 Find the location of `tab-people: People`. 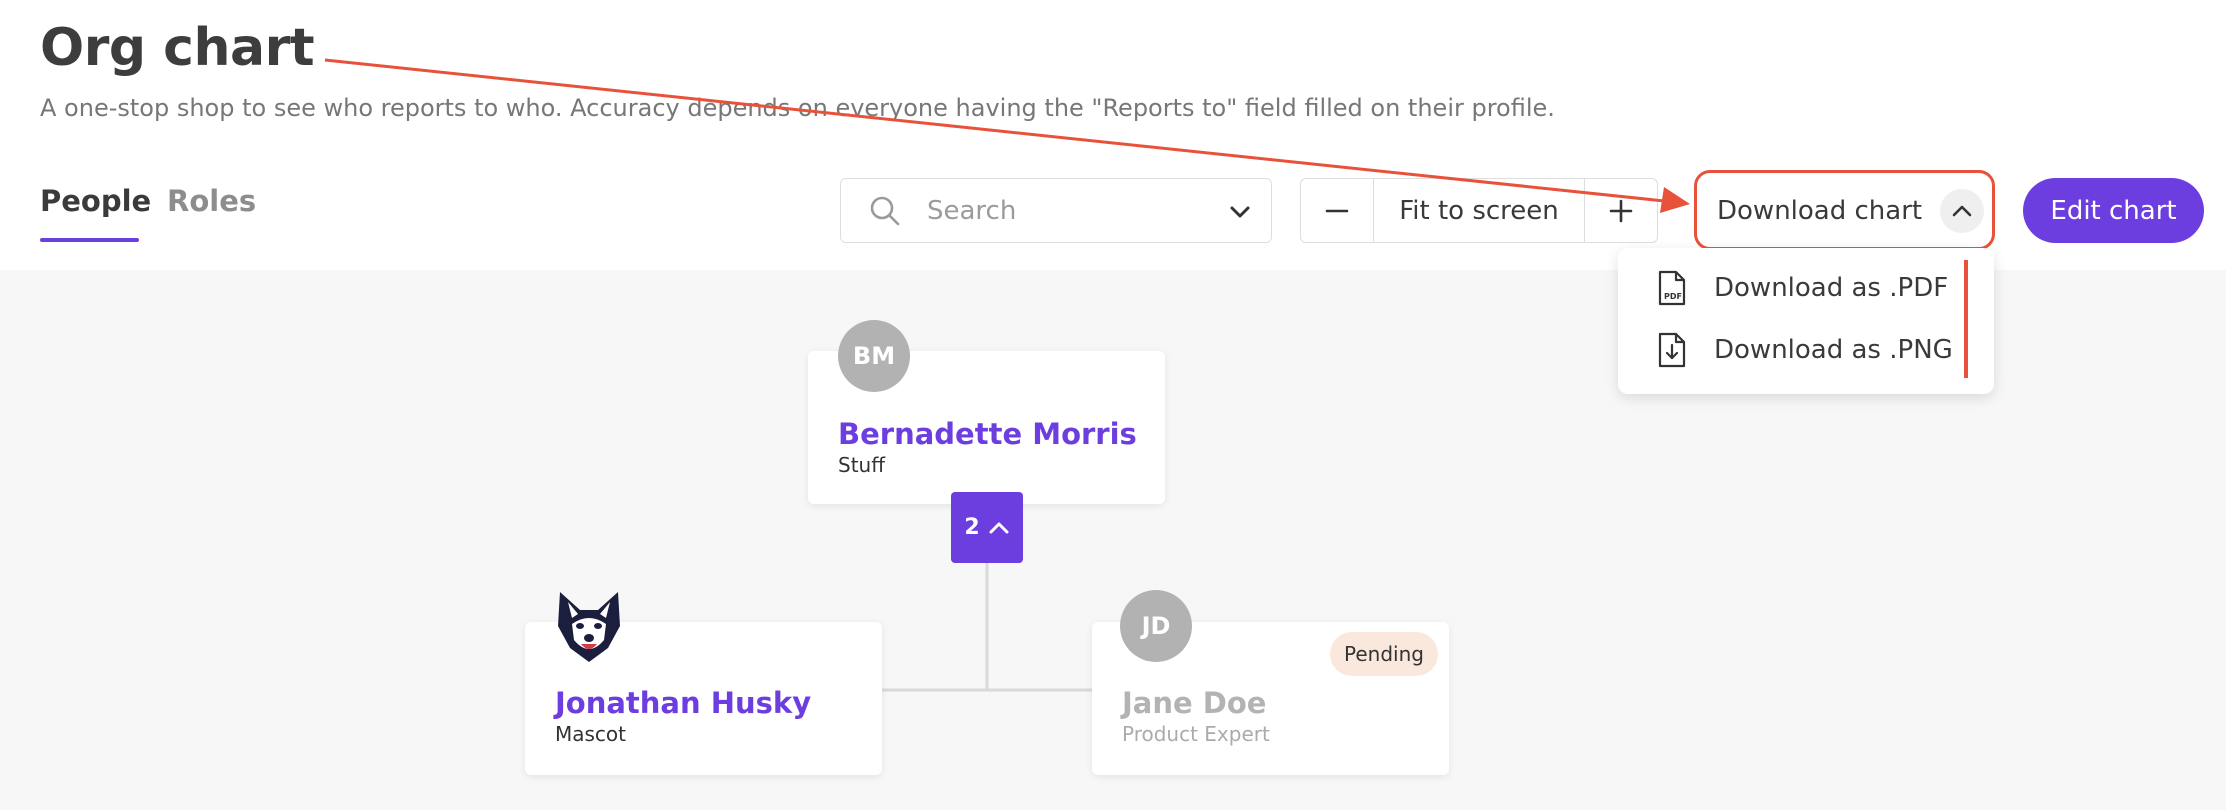

tab-people: People is located at coordinates (95, 201).